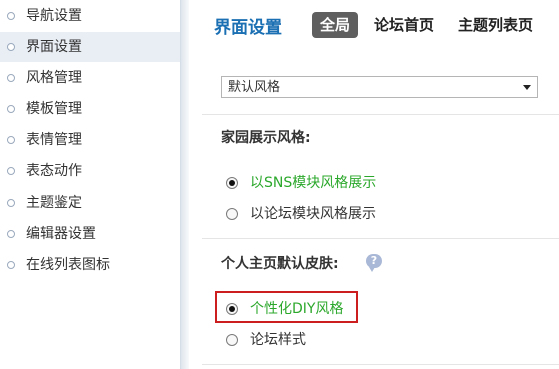  What do you see at coordinates (335, 25) in the screenshot?
I see `tab-global: 全局` at bounding box center [335, 25].